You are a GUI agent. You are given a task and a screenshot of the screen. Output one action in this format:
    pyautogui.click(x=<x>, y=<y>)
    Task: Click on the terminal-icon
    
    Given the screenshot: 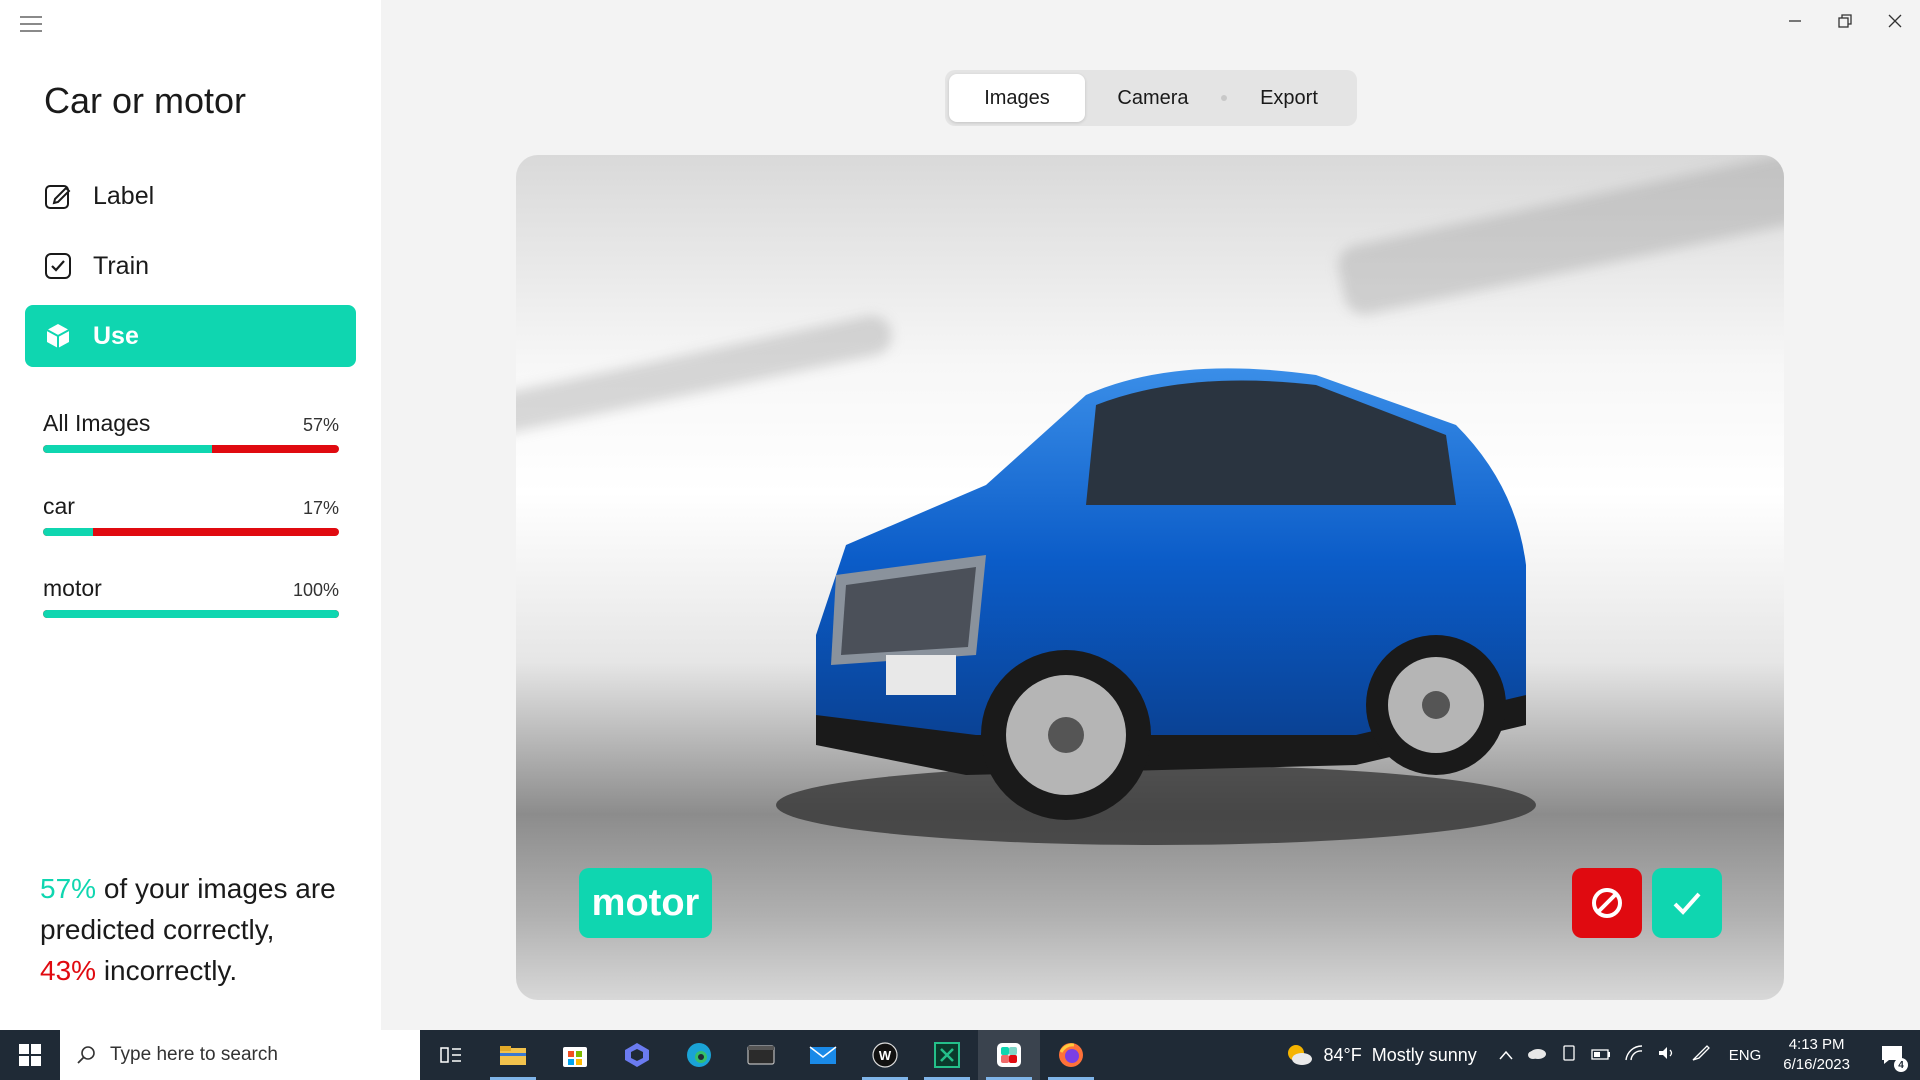 What is the action you would take?
    pyautogui.click(x=761, y=1055)
    